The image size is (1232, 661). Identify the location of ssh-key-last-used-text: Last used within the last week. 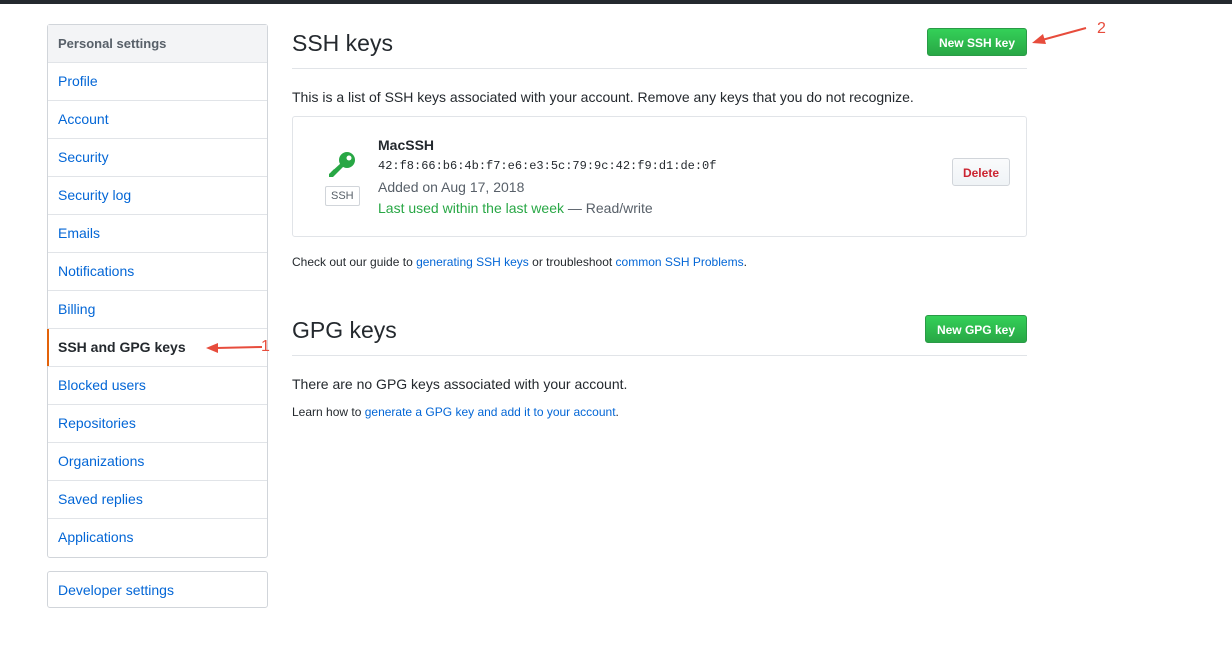
(471, 208).